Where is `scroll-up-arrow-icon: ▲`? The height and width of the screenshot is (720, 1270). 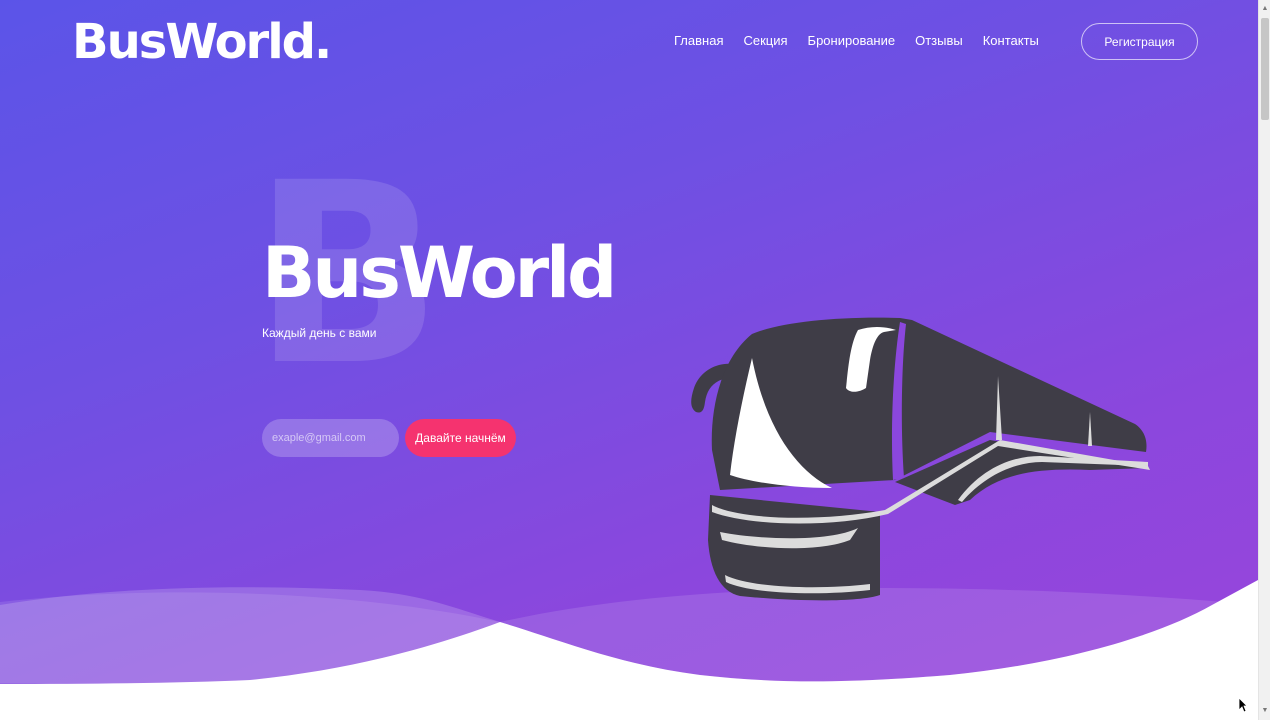
scroll-up-arrow-icon: ▲ is located at coordinates (1264, 9).